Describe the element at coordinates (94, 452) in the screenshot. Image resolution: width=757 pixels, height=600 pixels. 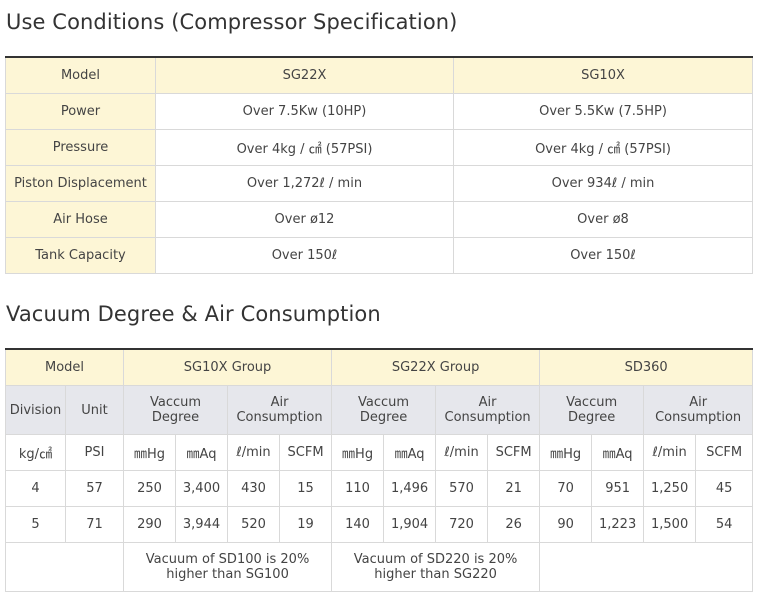
I see `unit-cell: PSI` at that location.